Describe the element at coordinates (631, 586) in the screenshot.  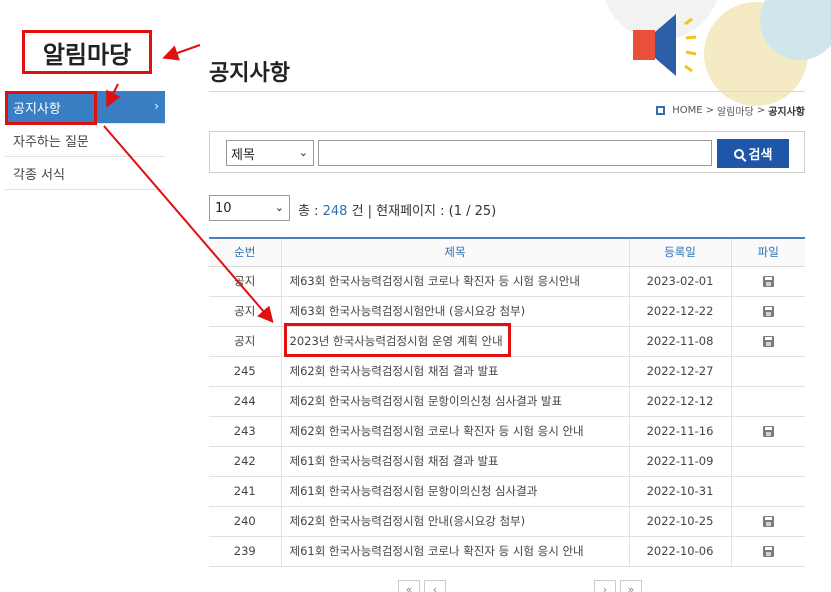
I see `pager-last-button: »` at that location.